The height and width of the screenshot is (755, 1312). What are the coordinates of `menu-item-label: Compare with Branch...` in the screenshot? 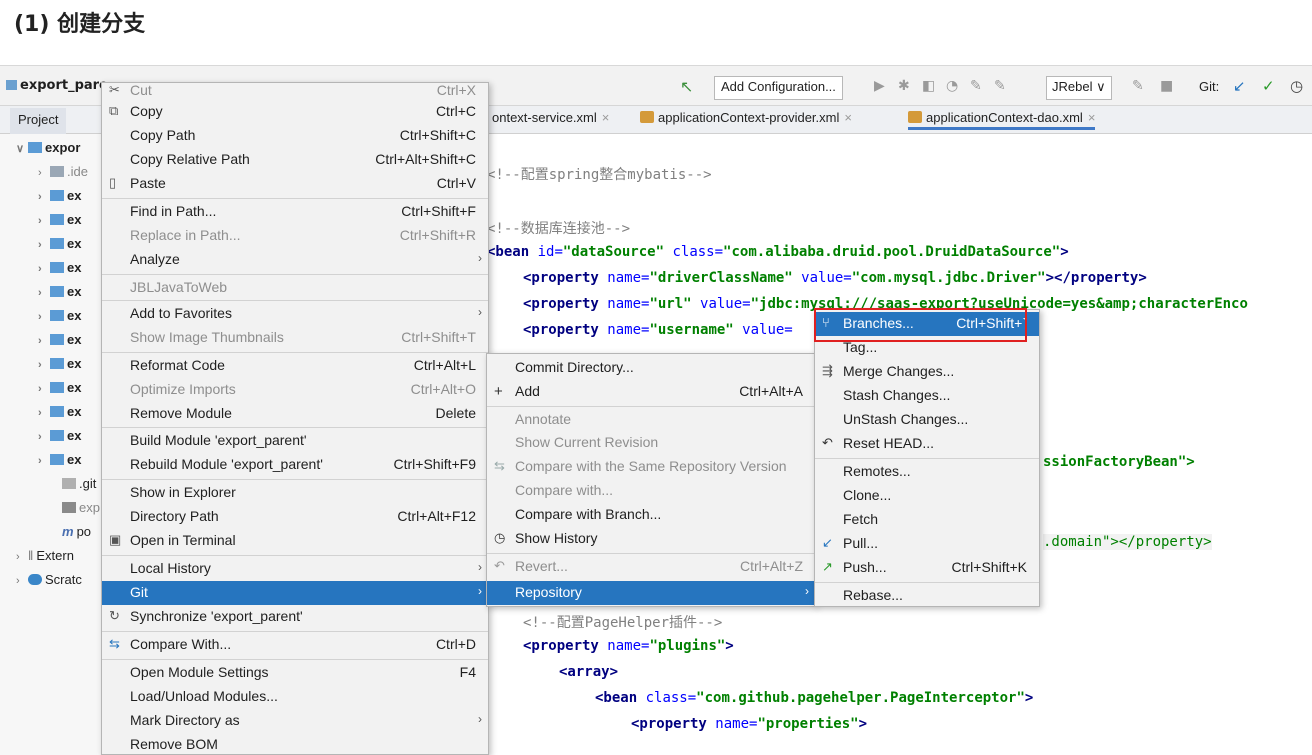 It's located at (588, 514).